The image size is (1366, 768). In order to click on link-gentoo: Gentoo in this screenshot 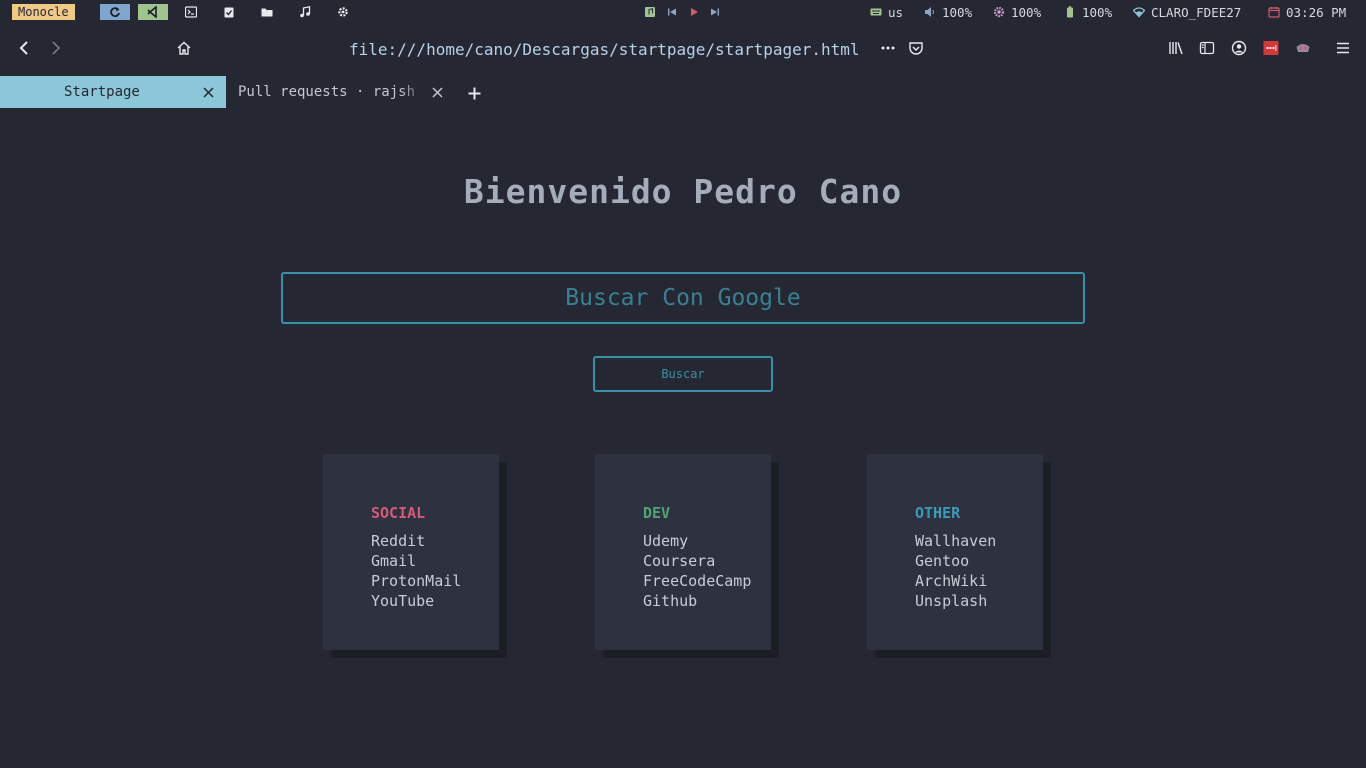, I will do `click(955, 561)`.